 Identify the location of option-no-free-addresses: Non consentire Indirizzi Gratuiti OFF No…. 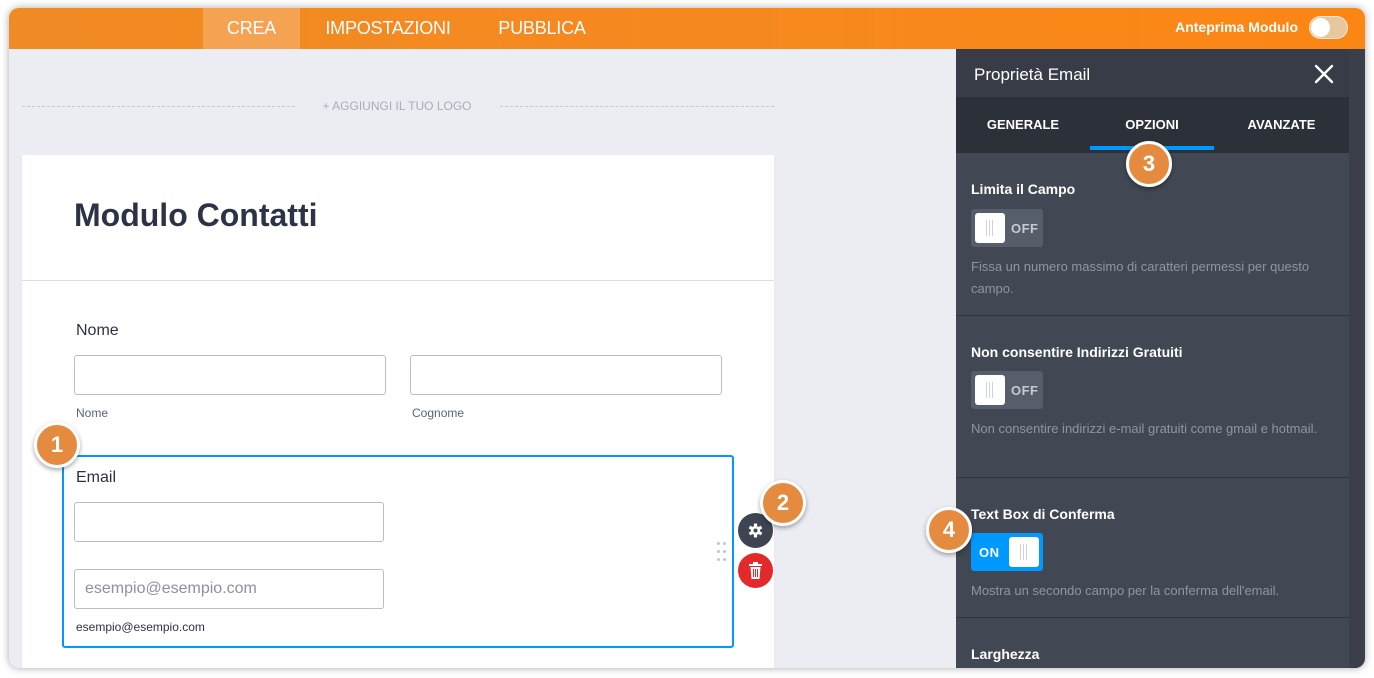
(1152, 397).